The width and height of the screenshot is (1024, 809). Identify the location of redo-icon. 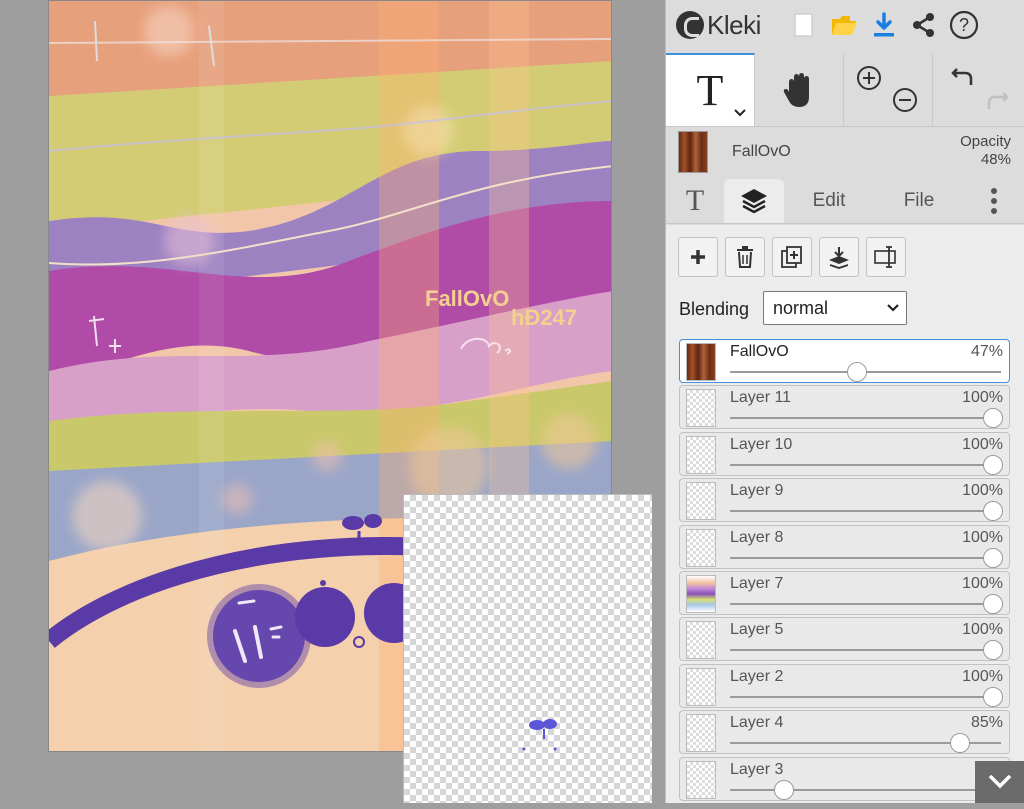
(997, 103).